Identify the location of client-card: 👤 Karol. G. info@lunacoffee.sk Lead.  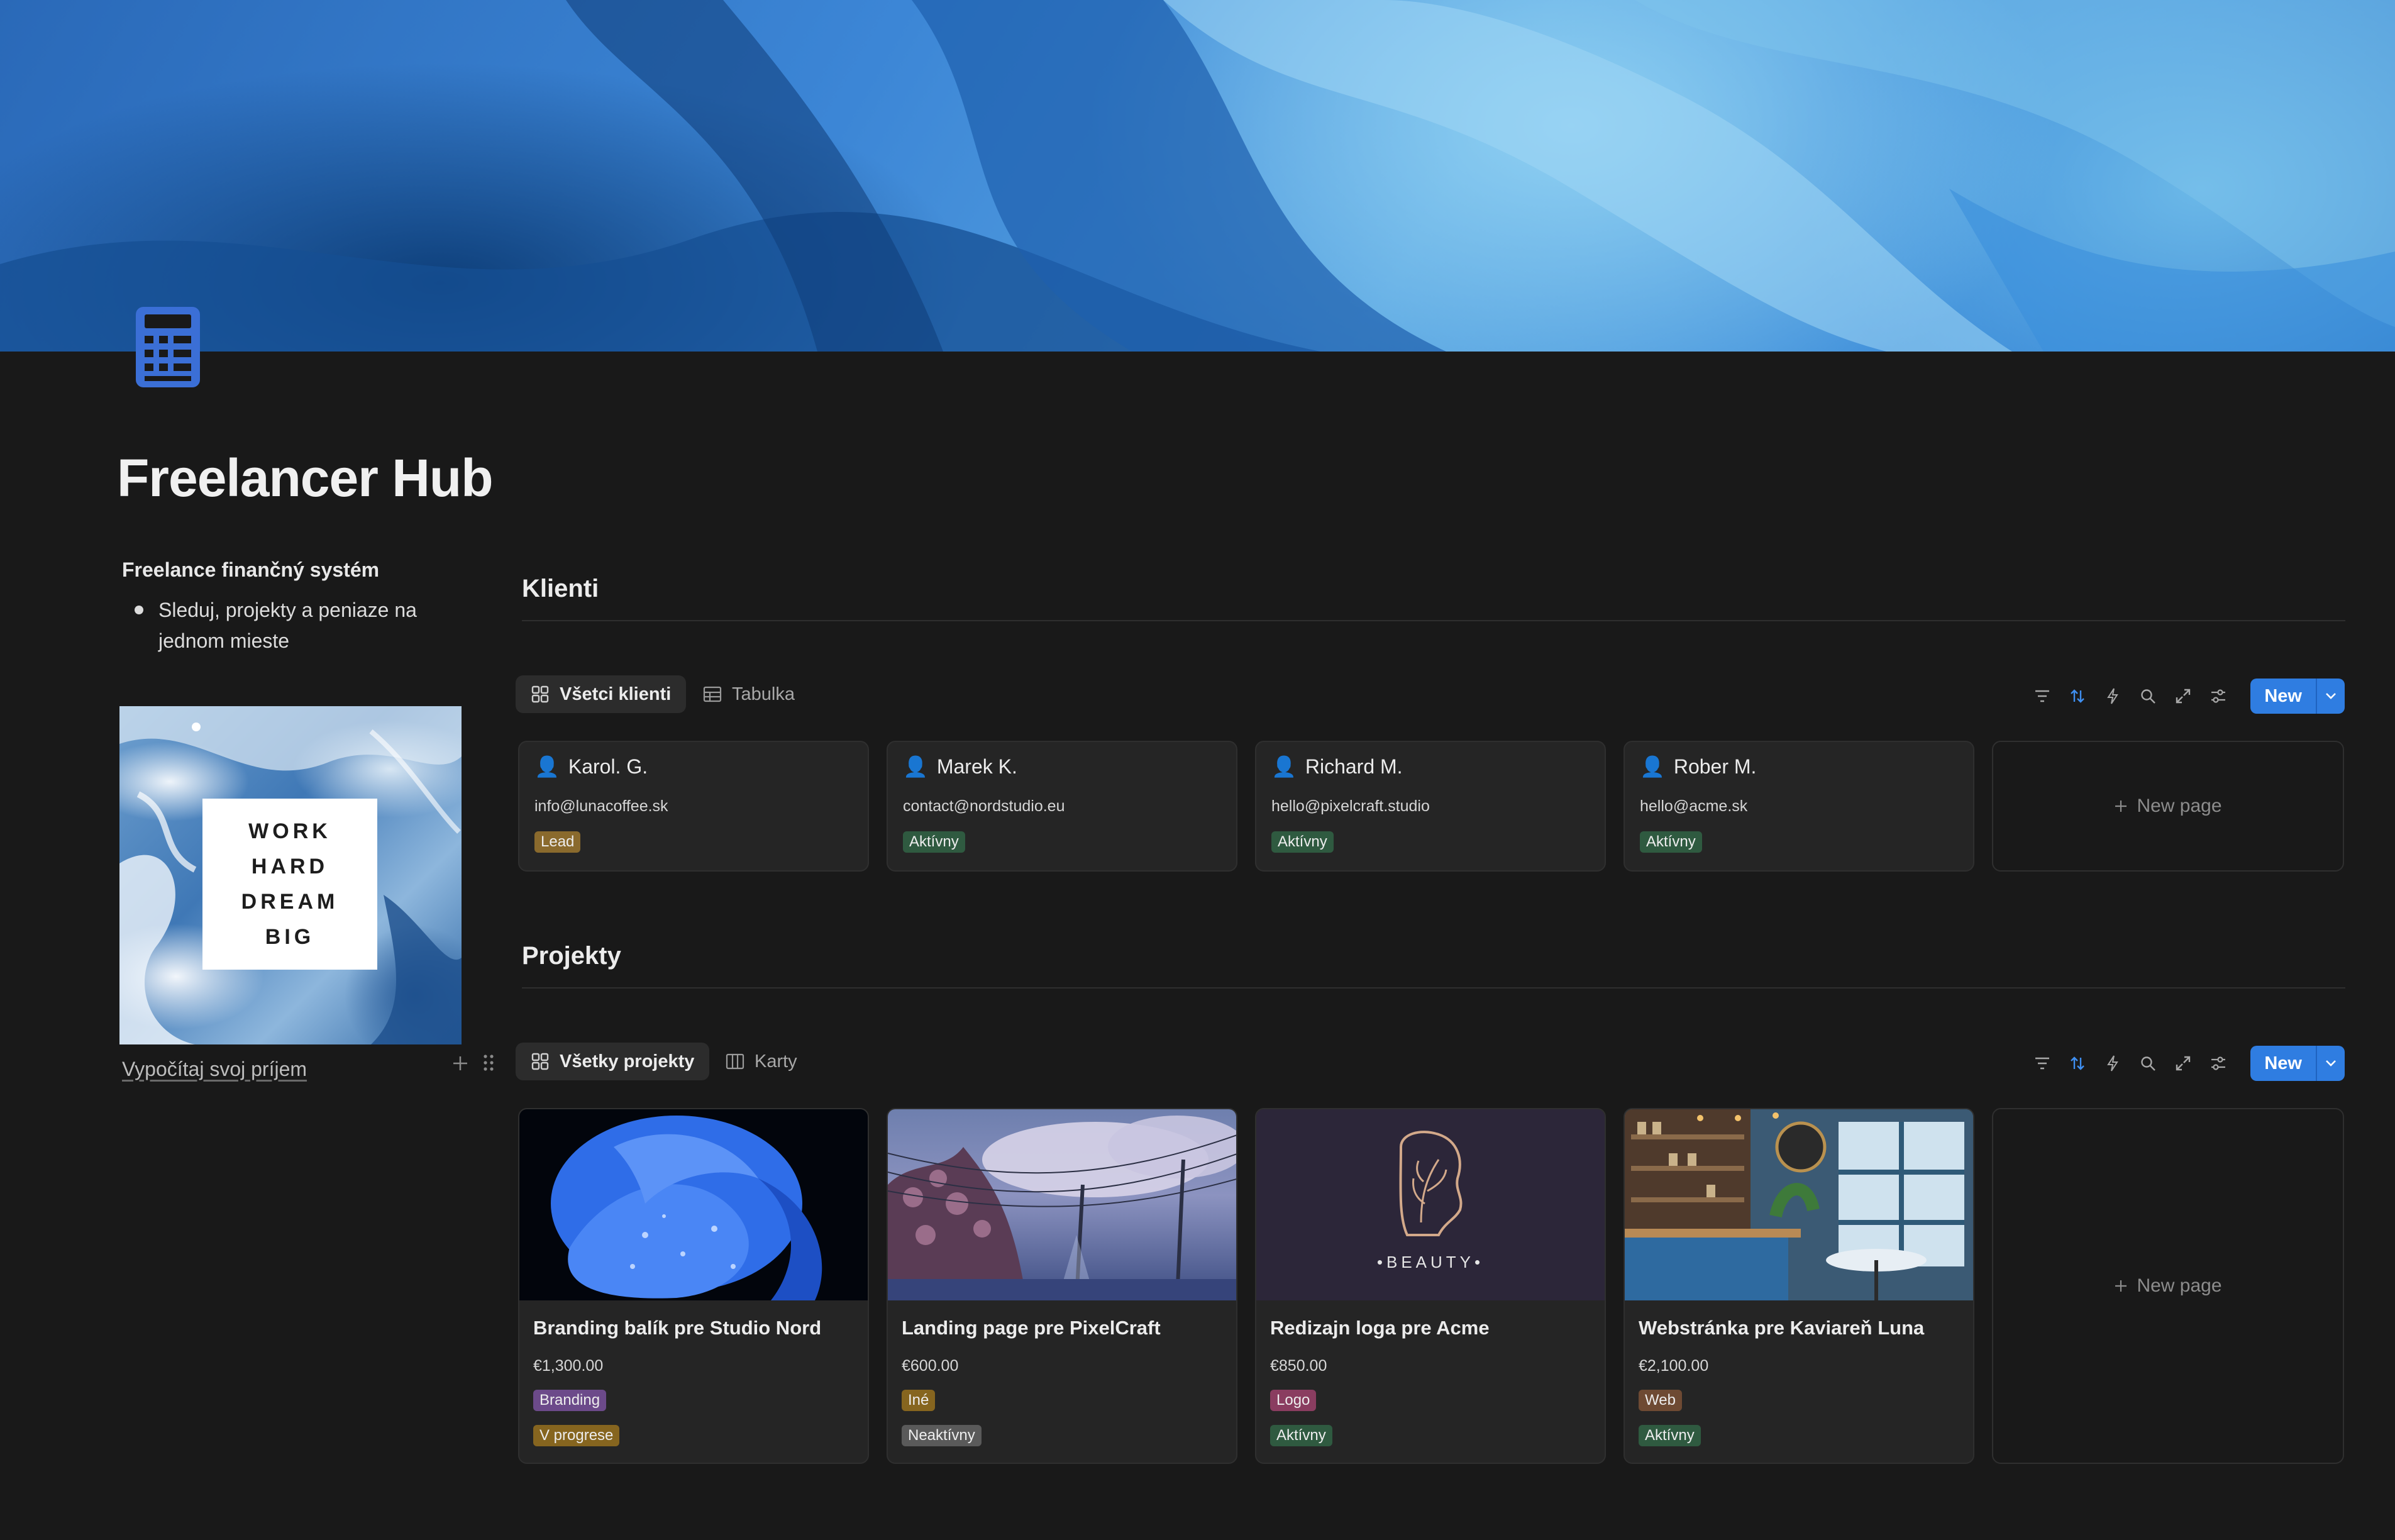
(693, 806).